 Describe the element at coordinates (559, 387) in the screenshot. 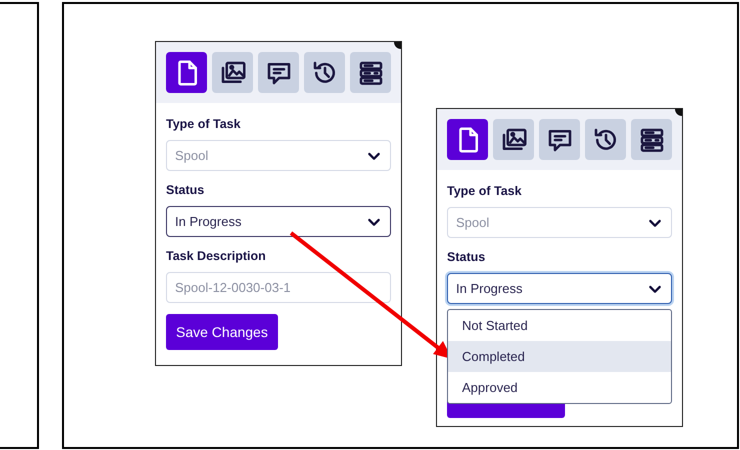

I see `menu-item: Approved` at that location.